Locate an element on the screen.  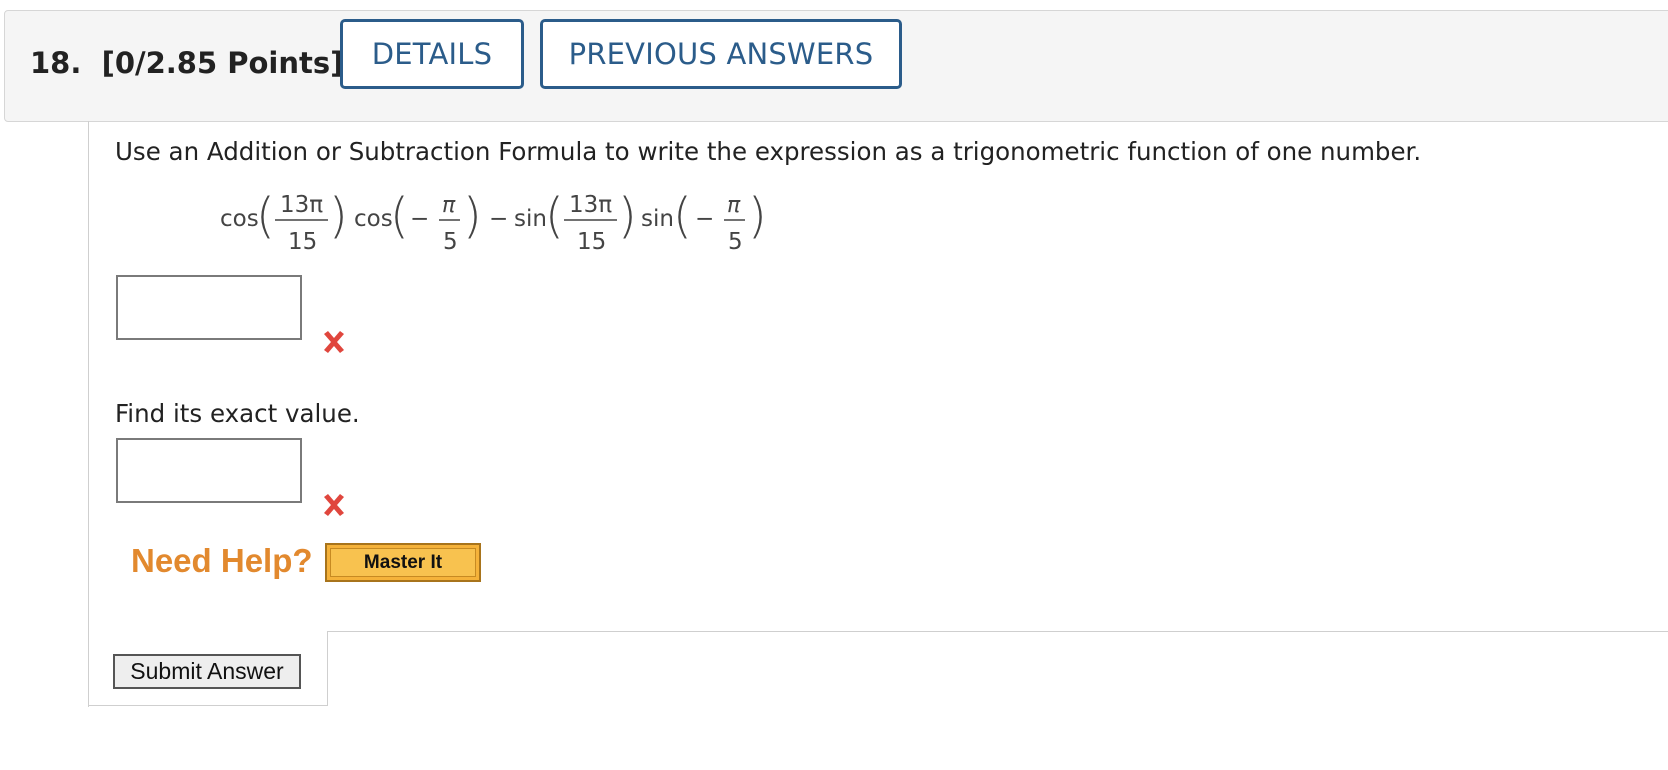
previous-answers-button: PREVIOUS ANSWERS is located at coordinates (721, 54).